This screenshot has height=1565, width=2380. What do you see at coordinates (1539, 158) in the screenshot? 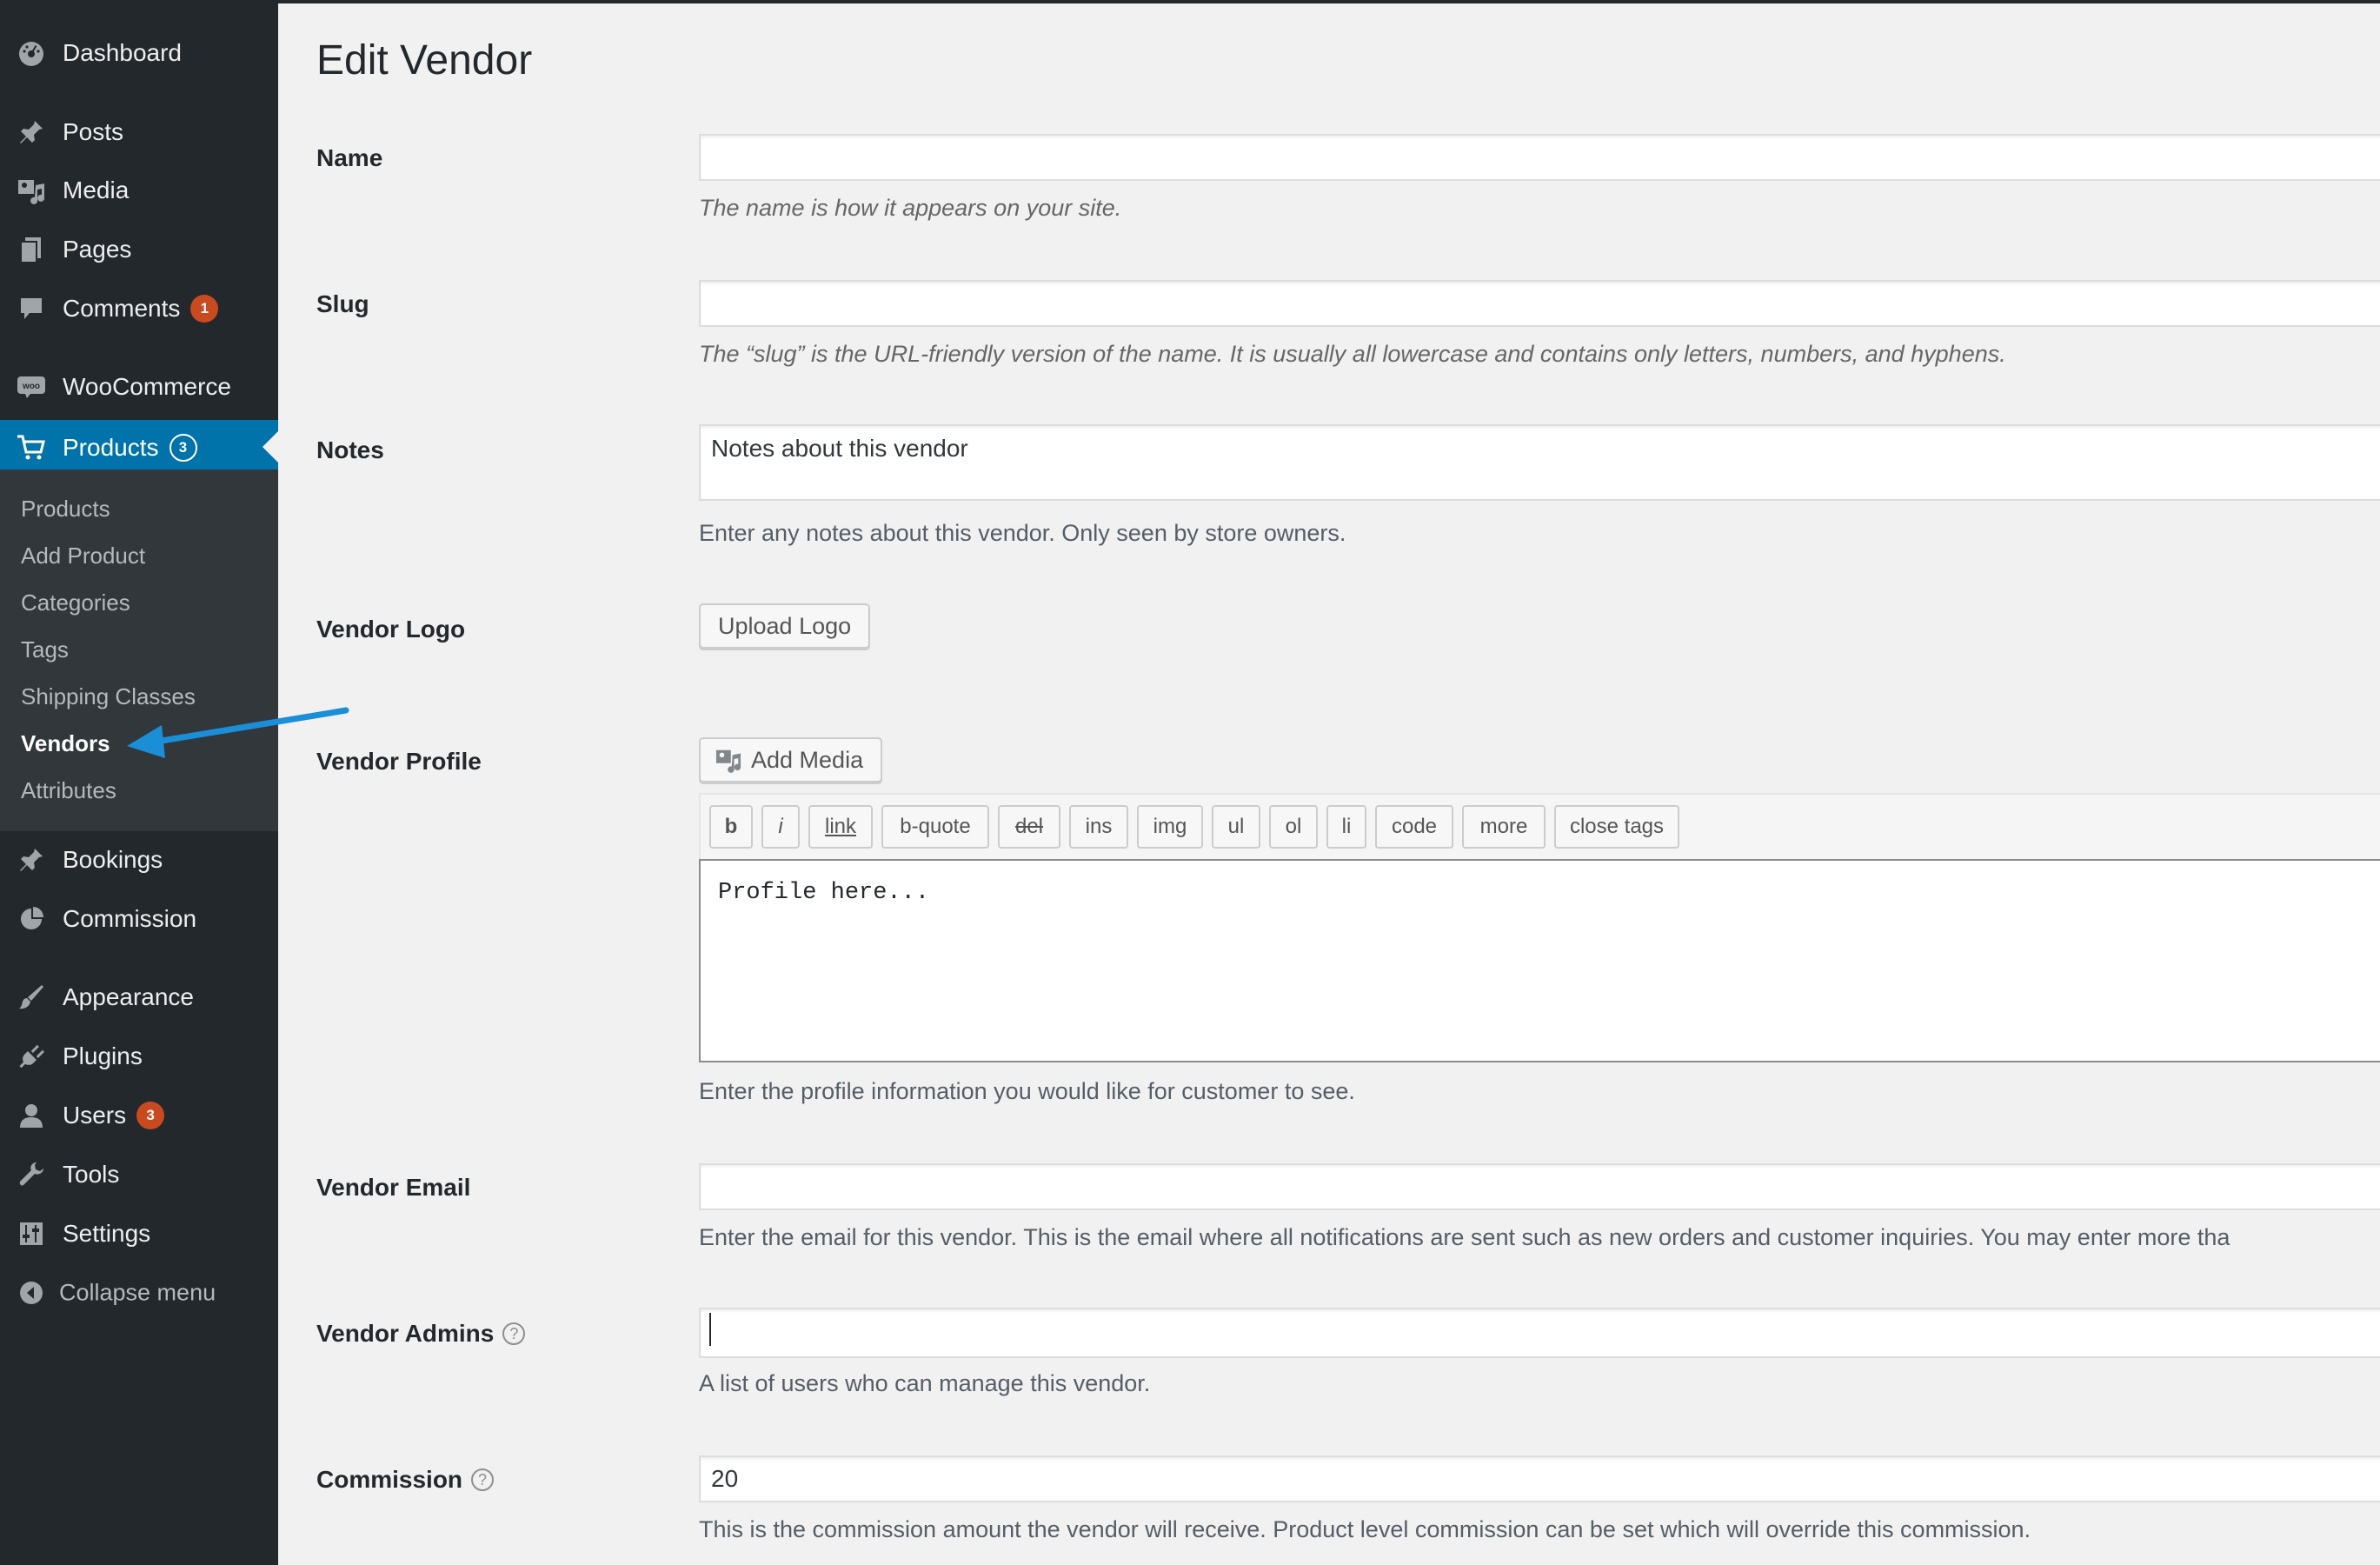
I see `name-input` at bounding box center [1539, 158].